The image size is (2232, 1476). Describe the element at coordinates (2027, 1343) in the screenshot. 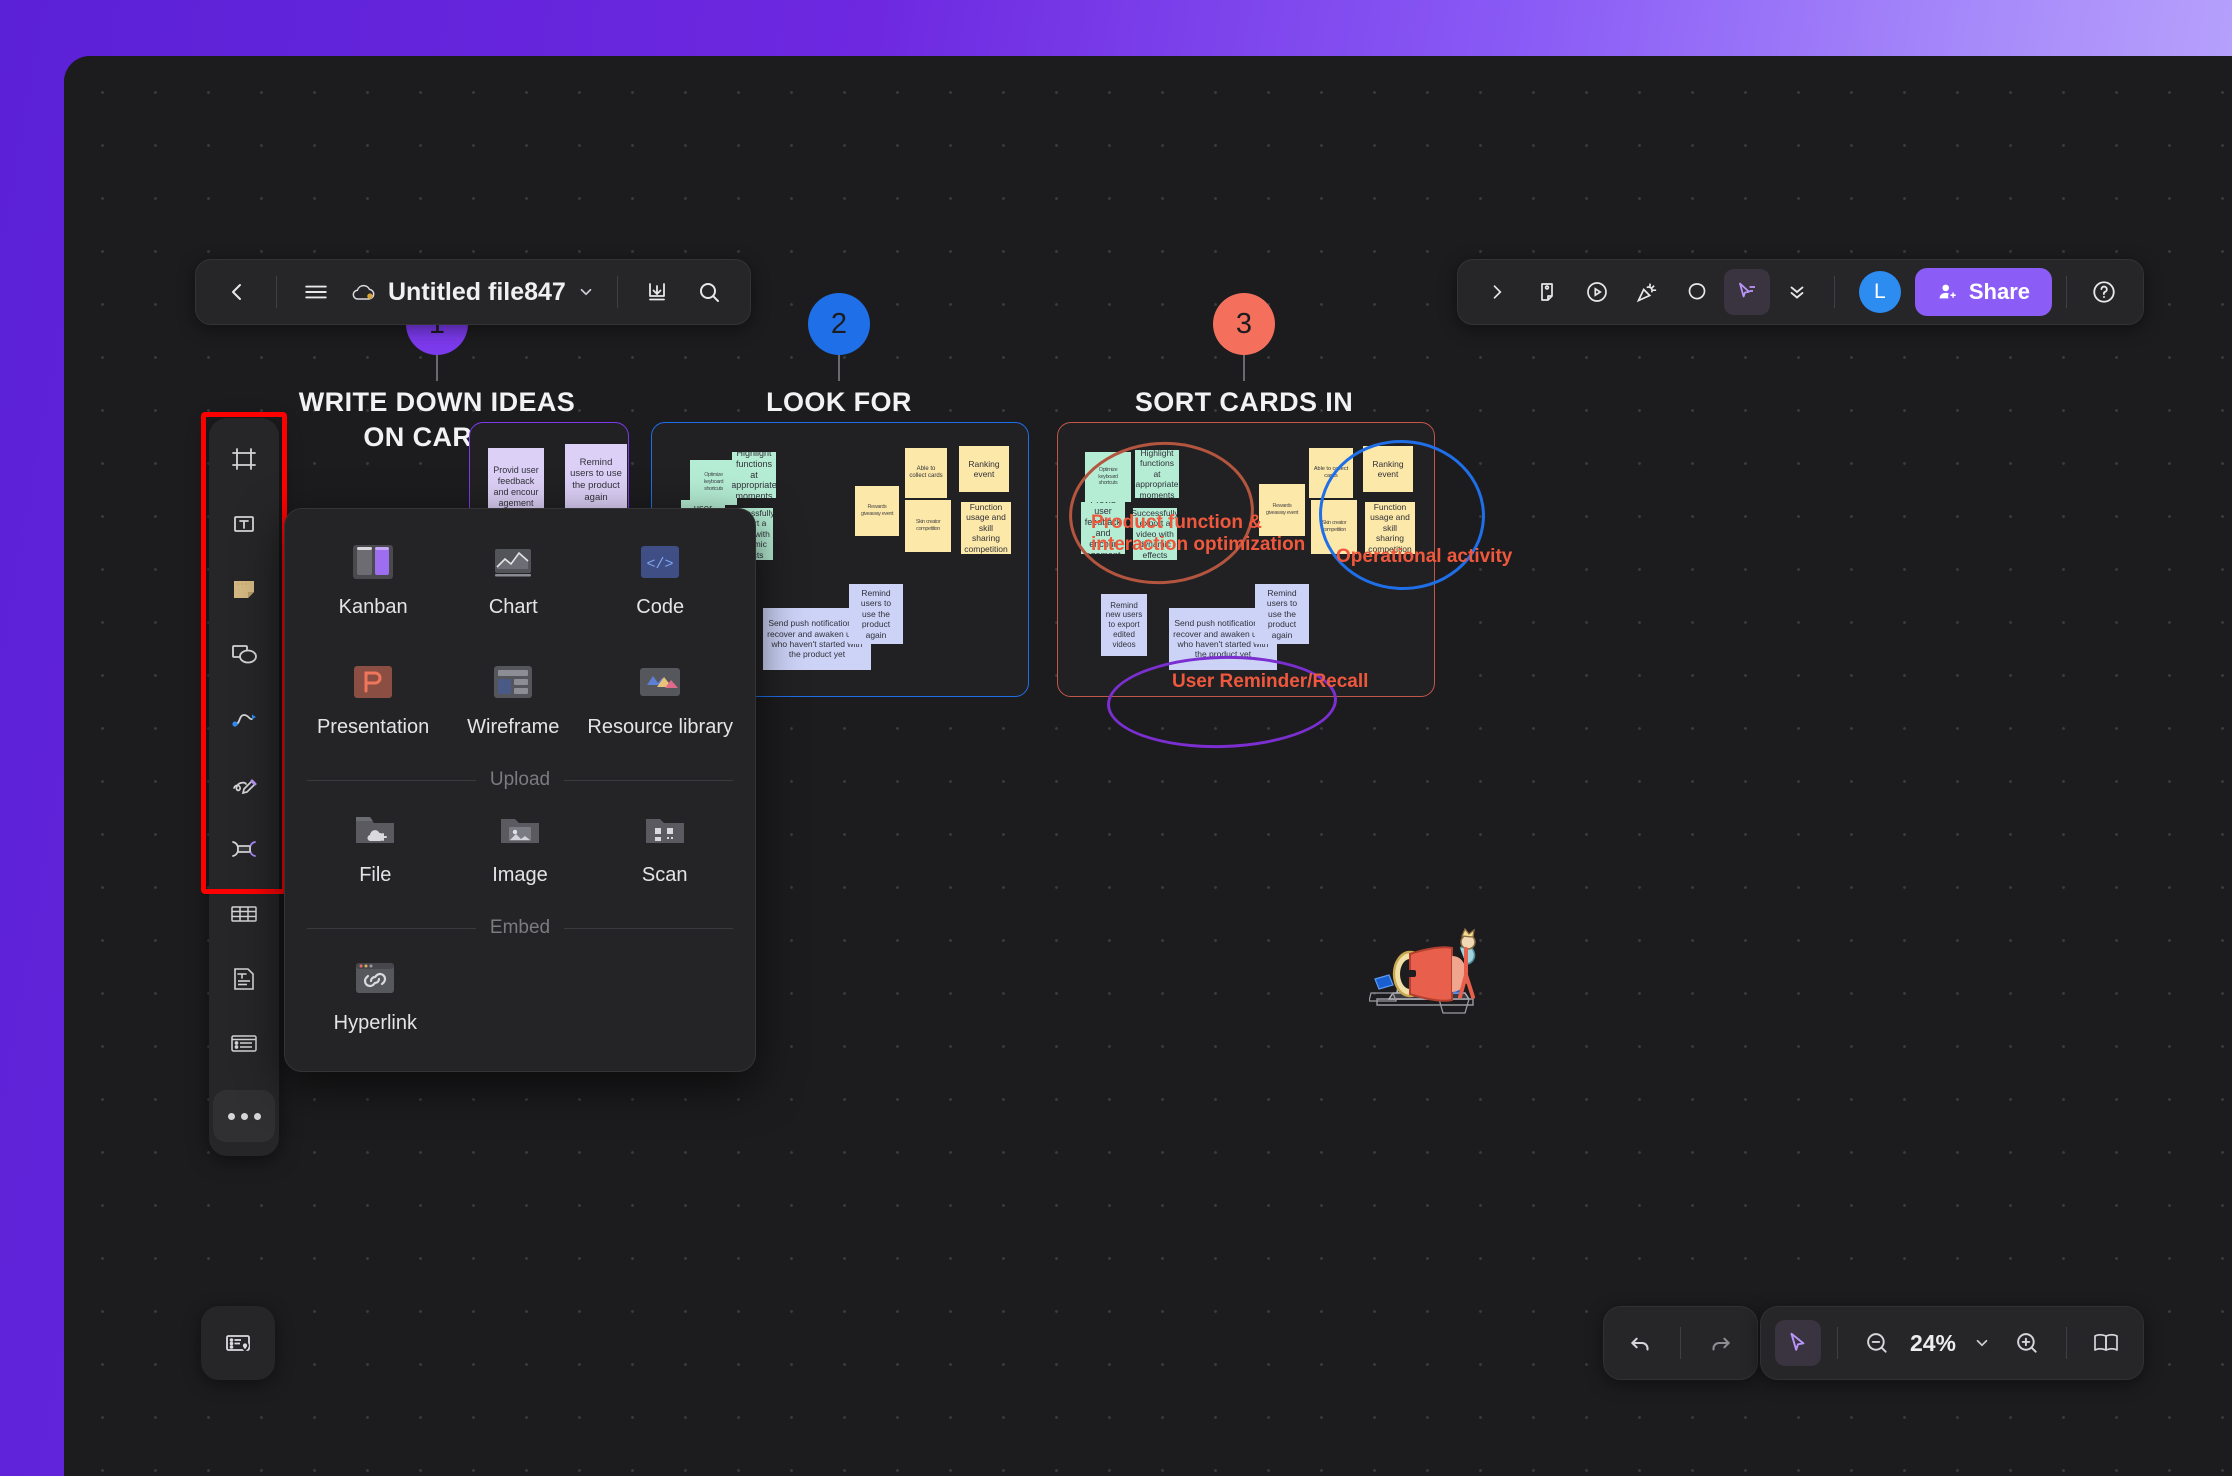

I see `zoom-in-button` at that location.